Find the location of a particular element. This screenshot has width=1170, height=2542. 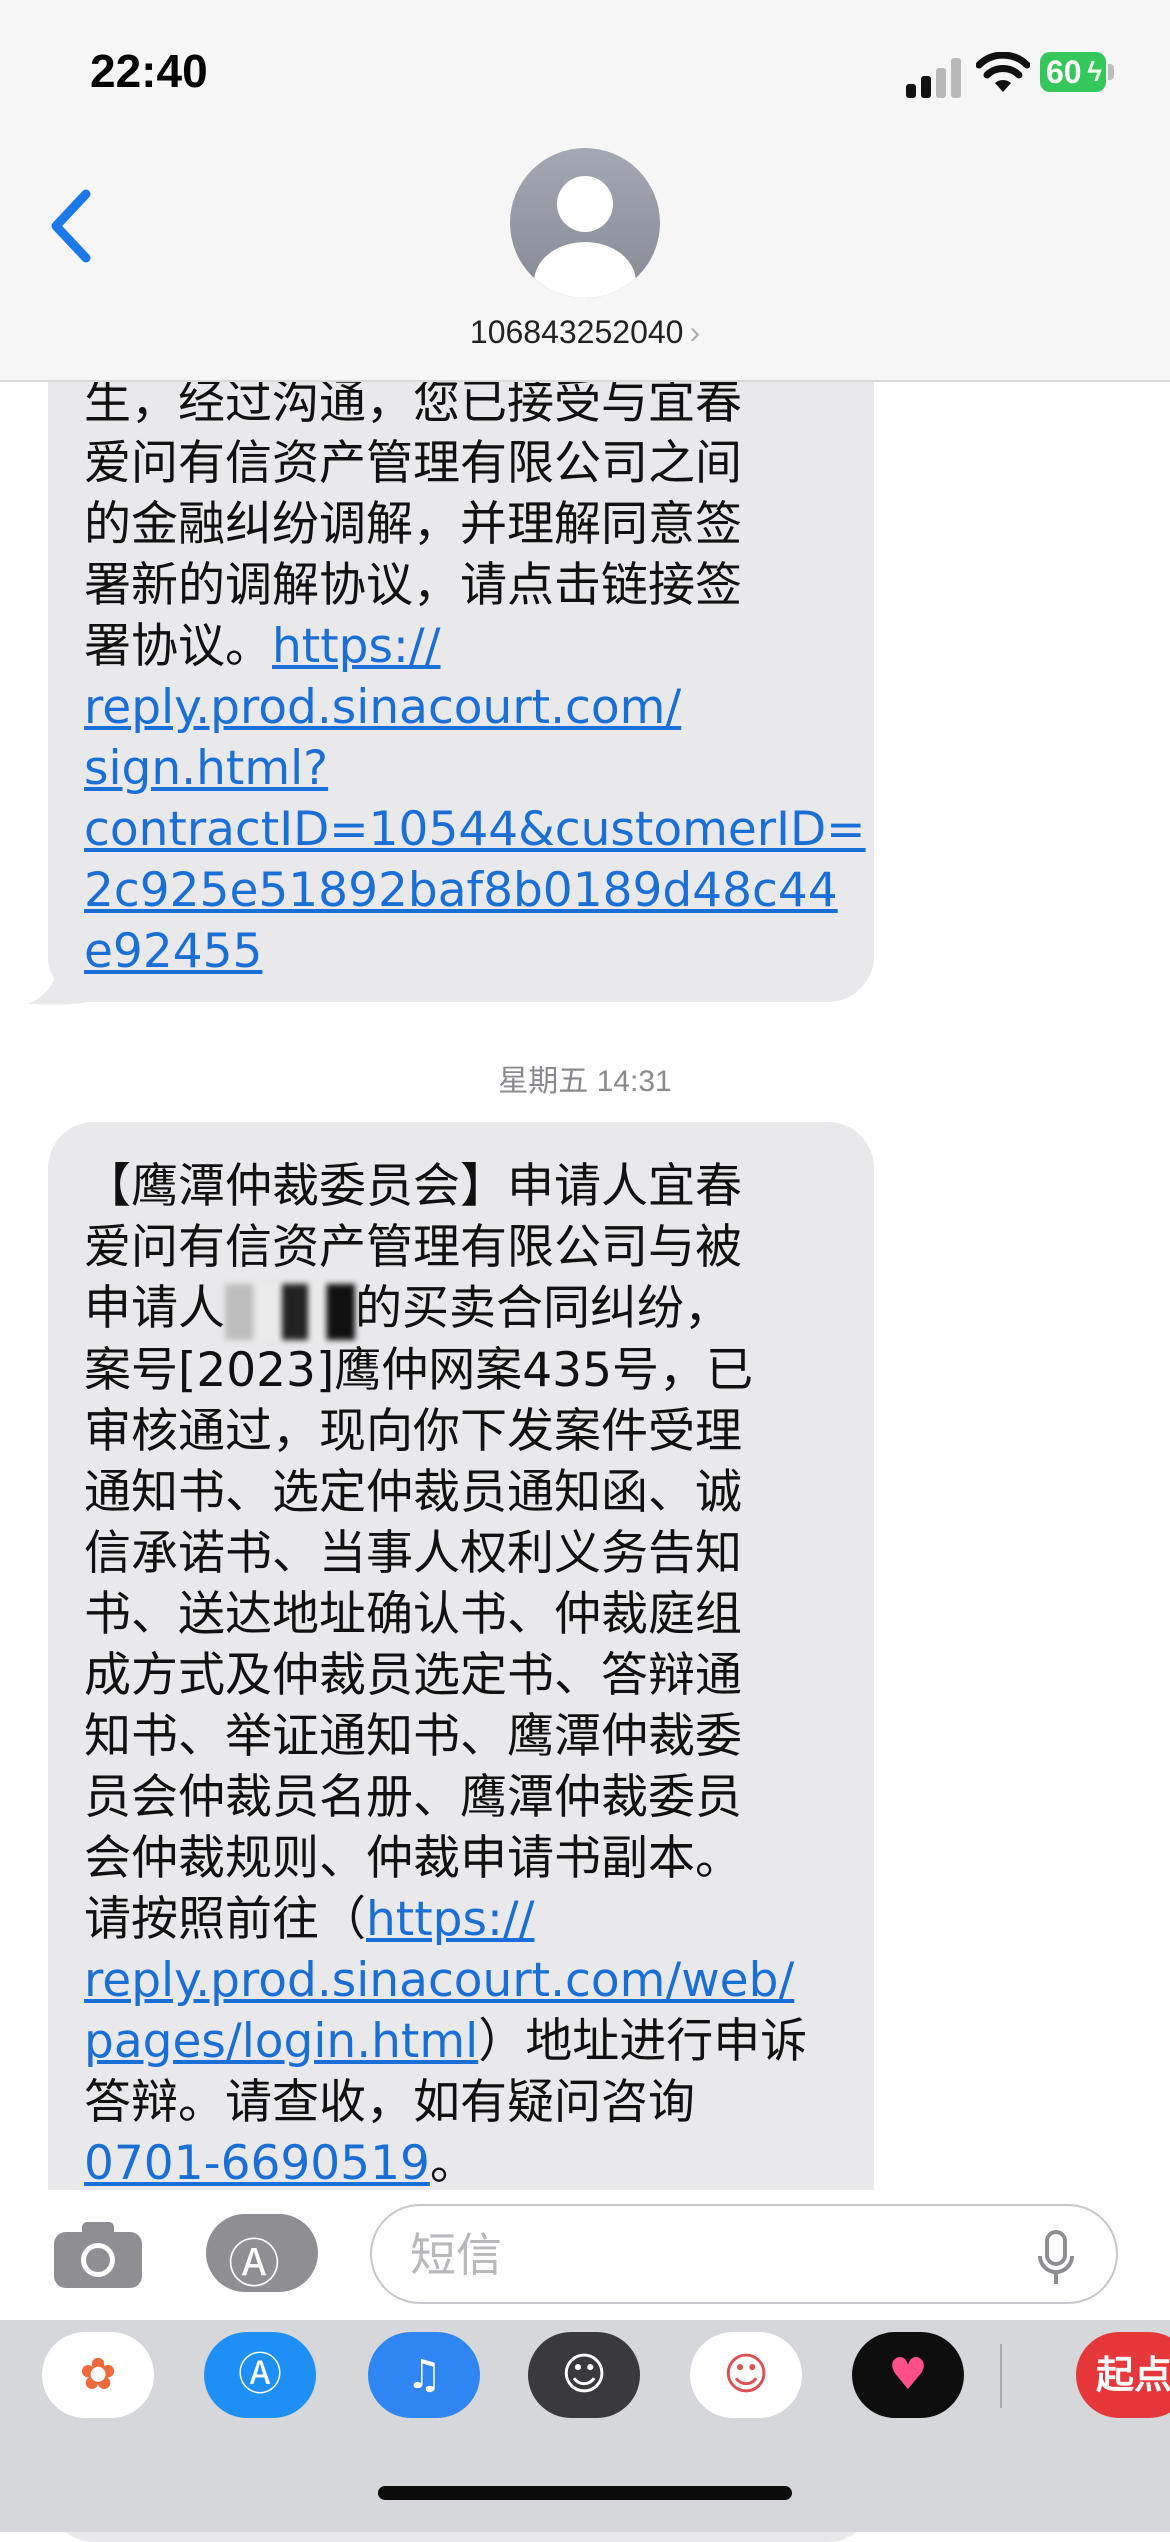

qidian-app-icon: 起点 is located at coordinates (1123, 2375).